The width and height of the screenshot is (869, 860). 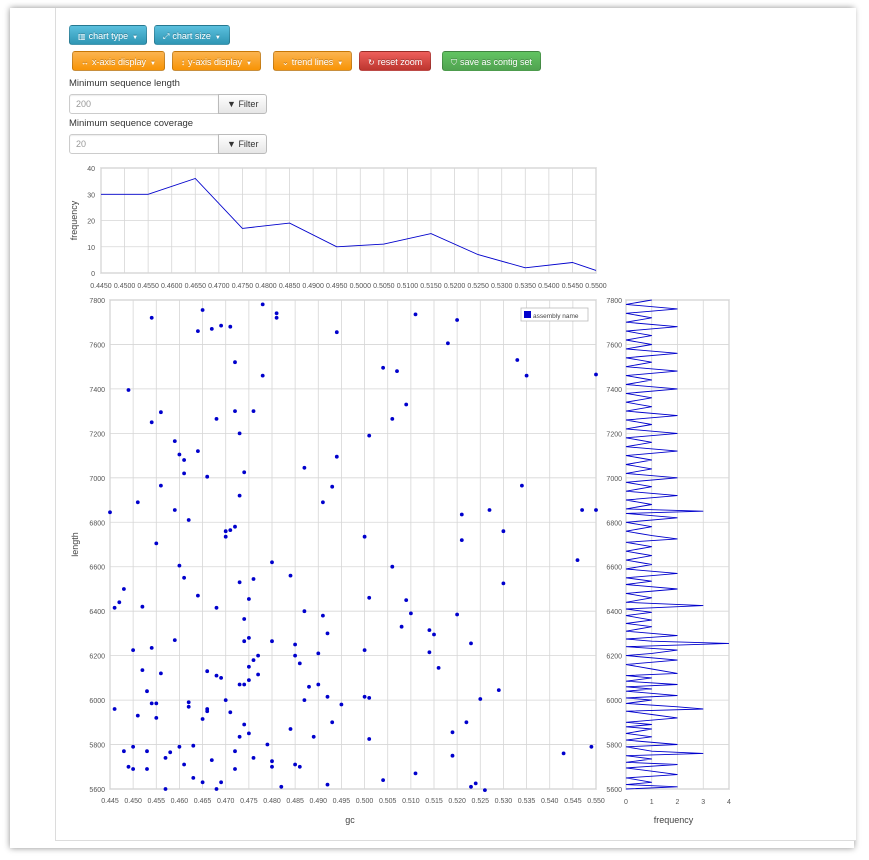 What do you see at coordinates (674, 820) in the screenshot?
I see `side-x-axis-label: frequency` at bounding box center [674, 820].